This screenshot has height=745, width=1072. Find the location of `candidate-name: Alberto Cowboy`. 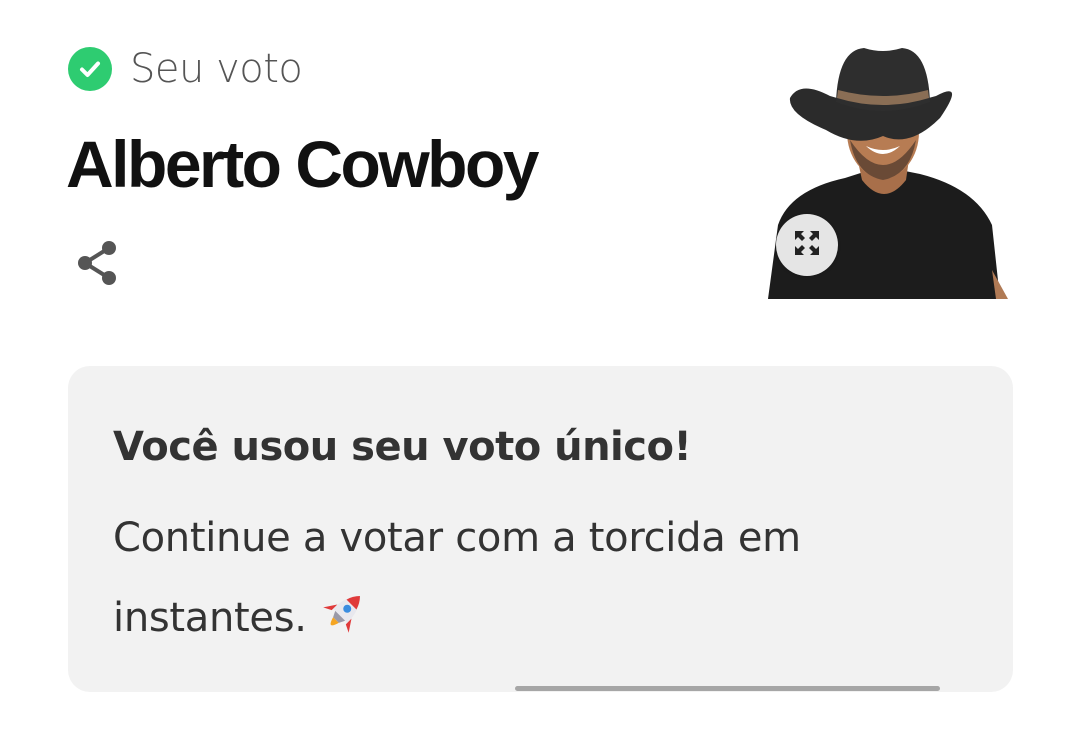

candidate-name: Alberto Cowboy is located at coordinates (303, 164).